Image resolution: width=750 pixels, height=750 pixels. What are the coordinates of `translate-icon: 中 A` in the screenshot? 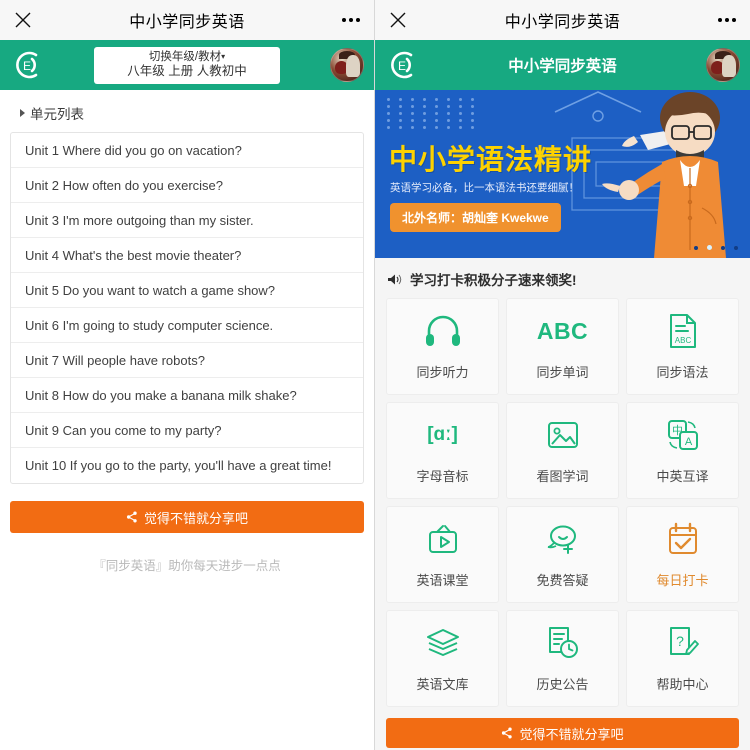 It's located at (683, 435).